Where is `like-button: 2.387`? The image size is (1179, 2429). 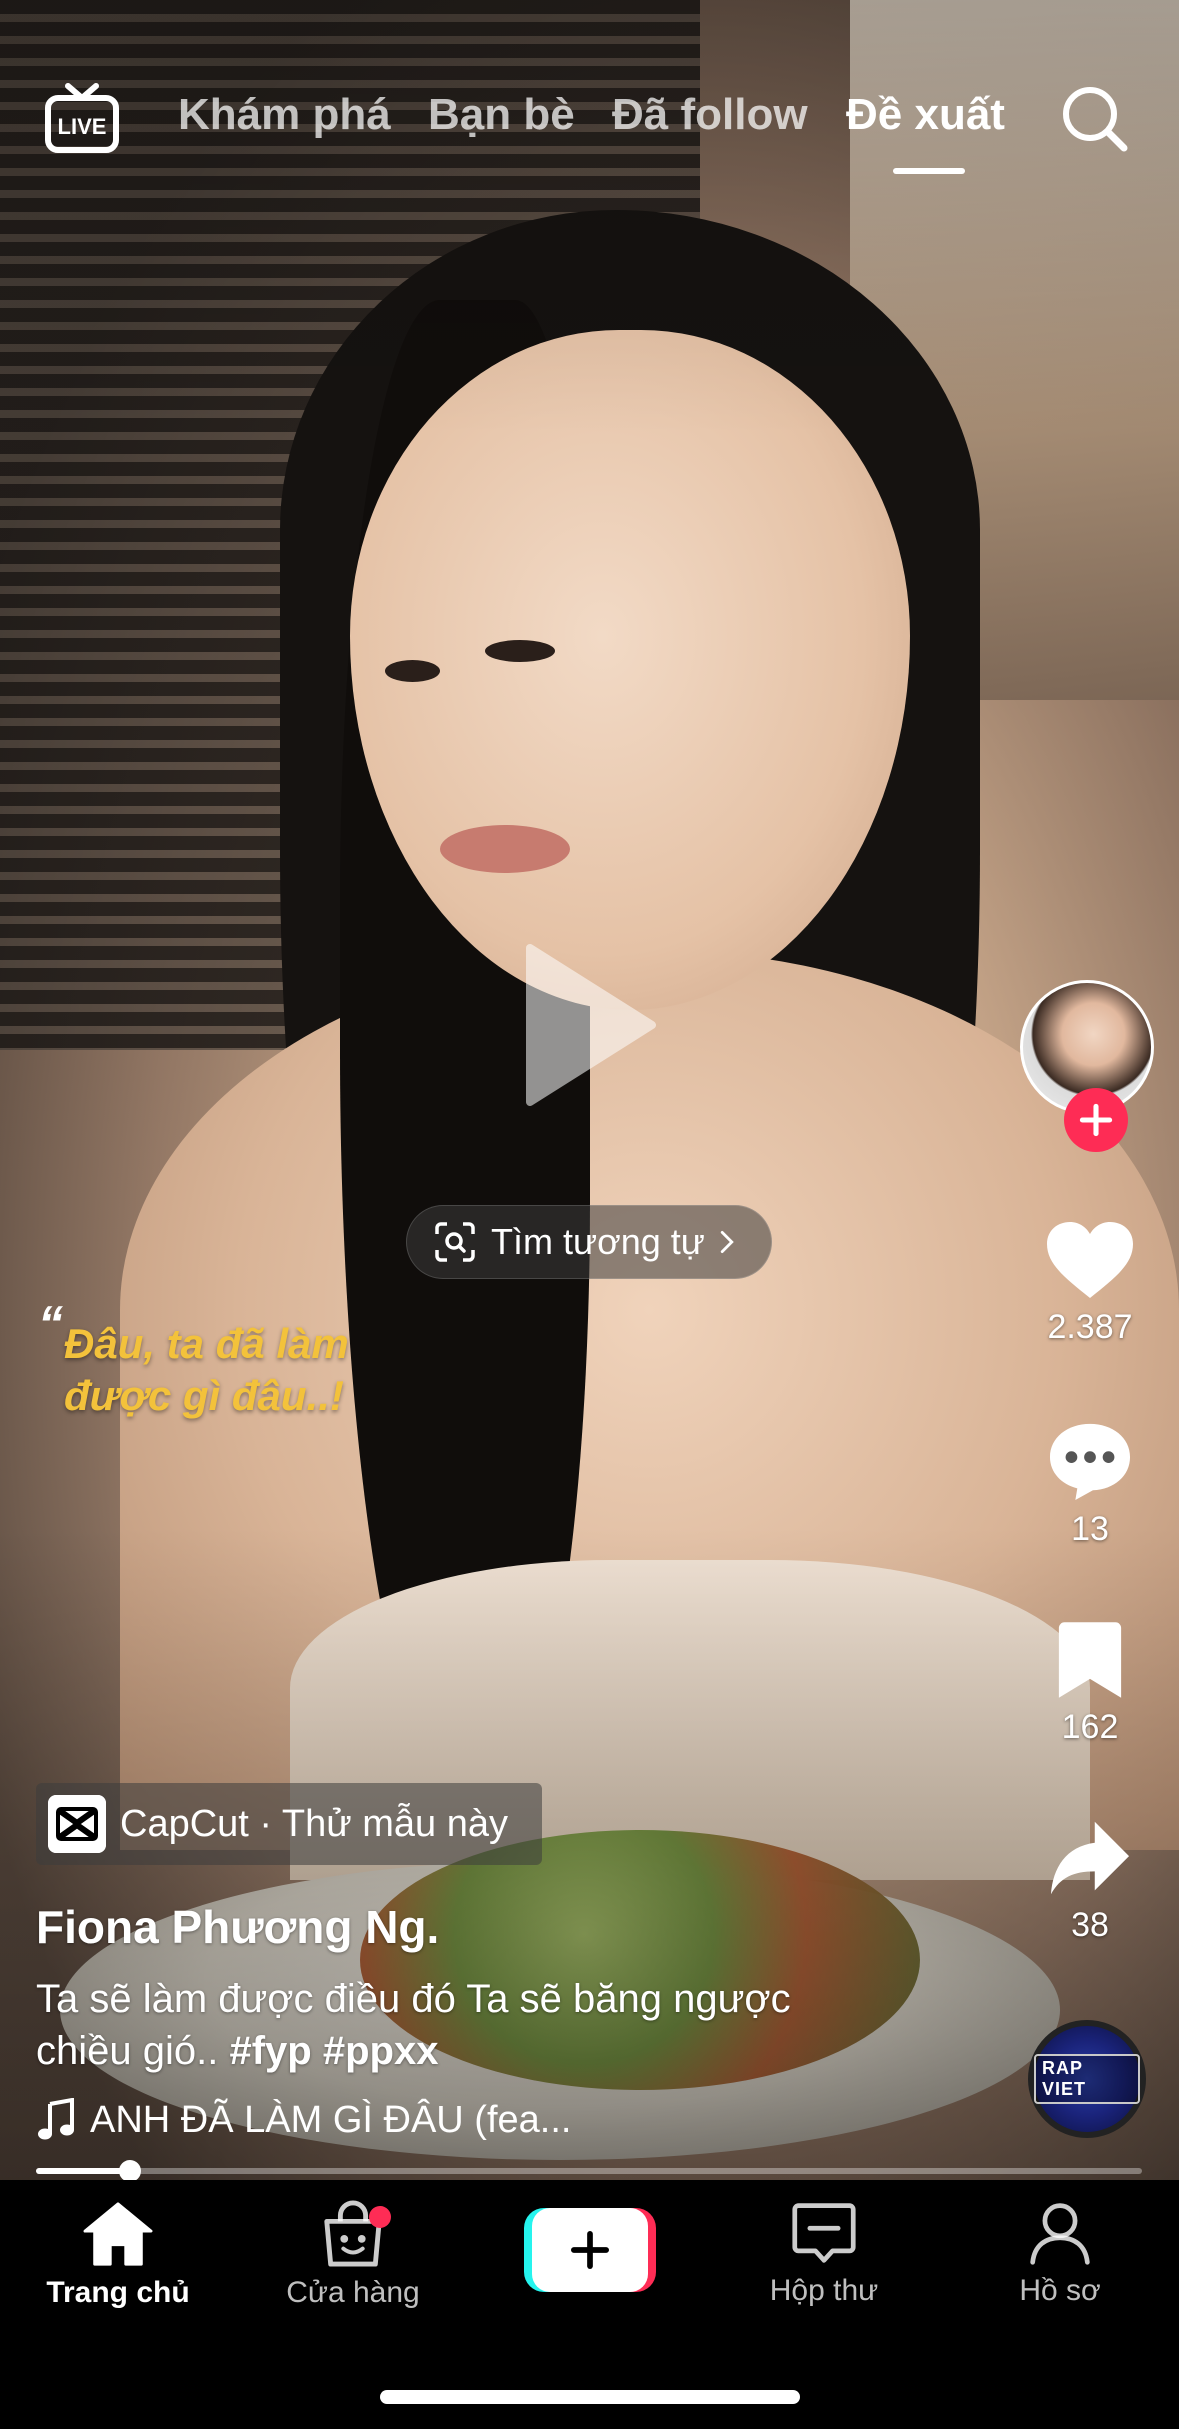 like-button: 2.387 is located at coordinates (1090, 1283).